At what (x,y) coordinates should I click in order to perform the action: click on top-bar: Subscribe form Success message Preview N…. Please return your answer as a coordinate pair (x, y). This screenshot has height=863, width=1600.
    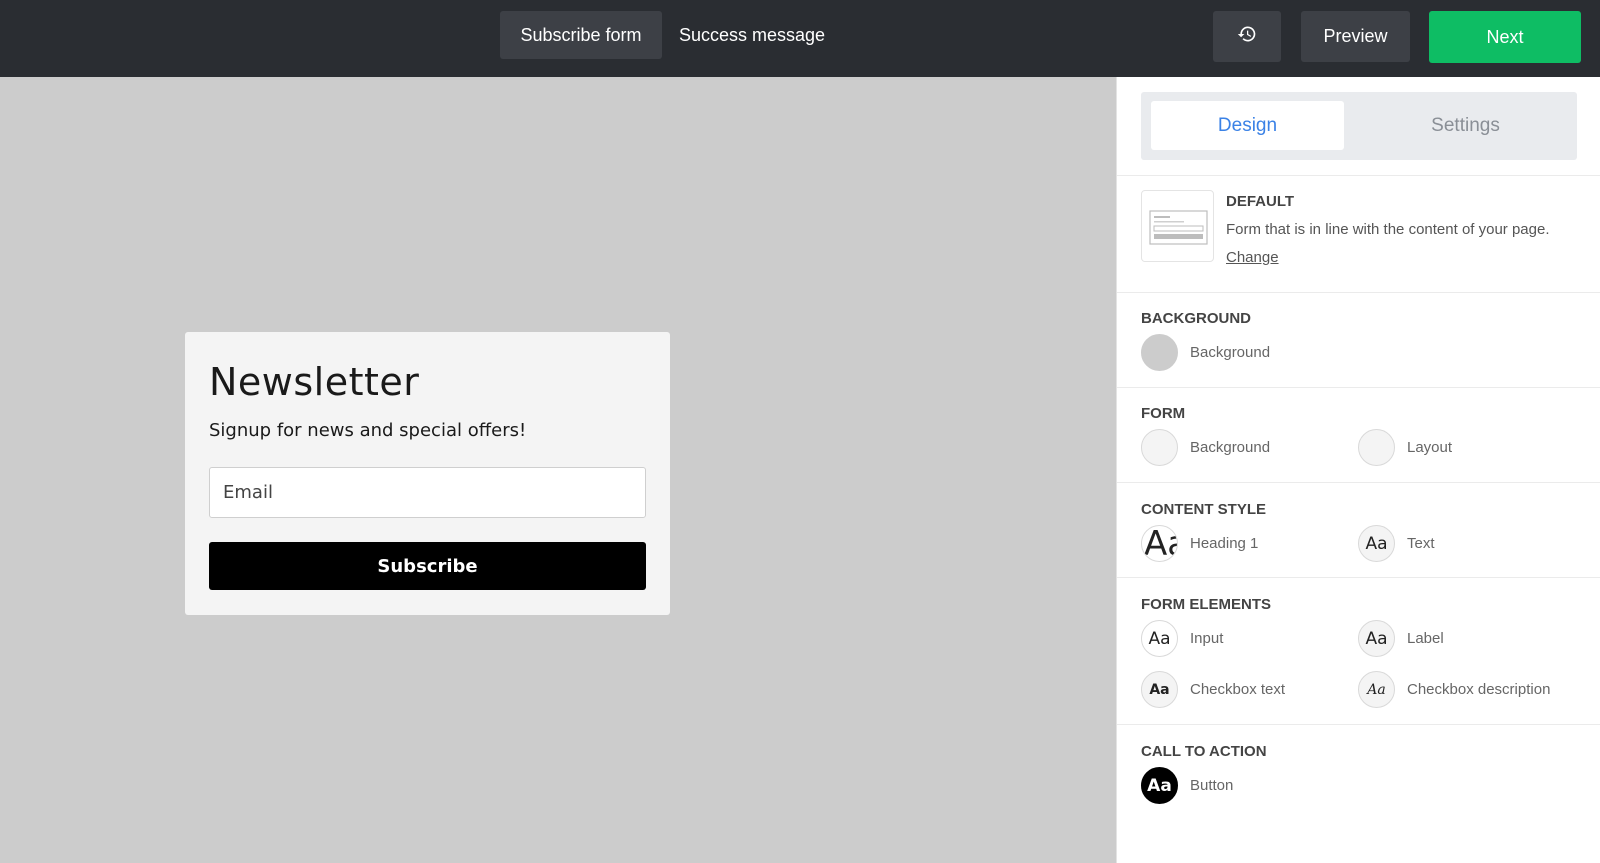
    Looking at the image, I should click on (800, 38).